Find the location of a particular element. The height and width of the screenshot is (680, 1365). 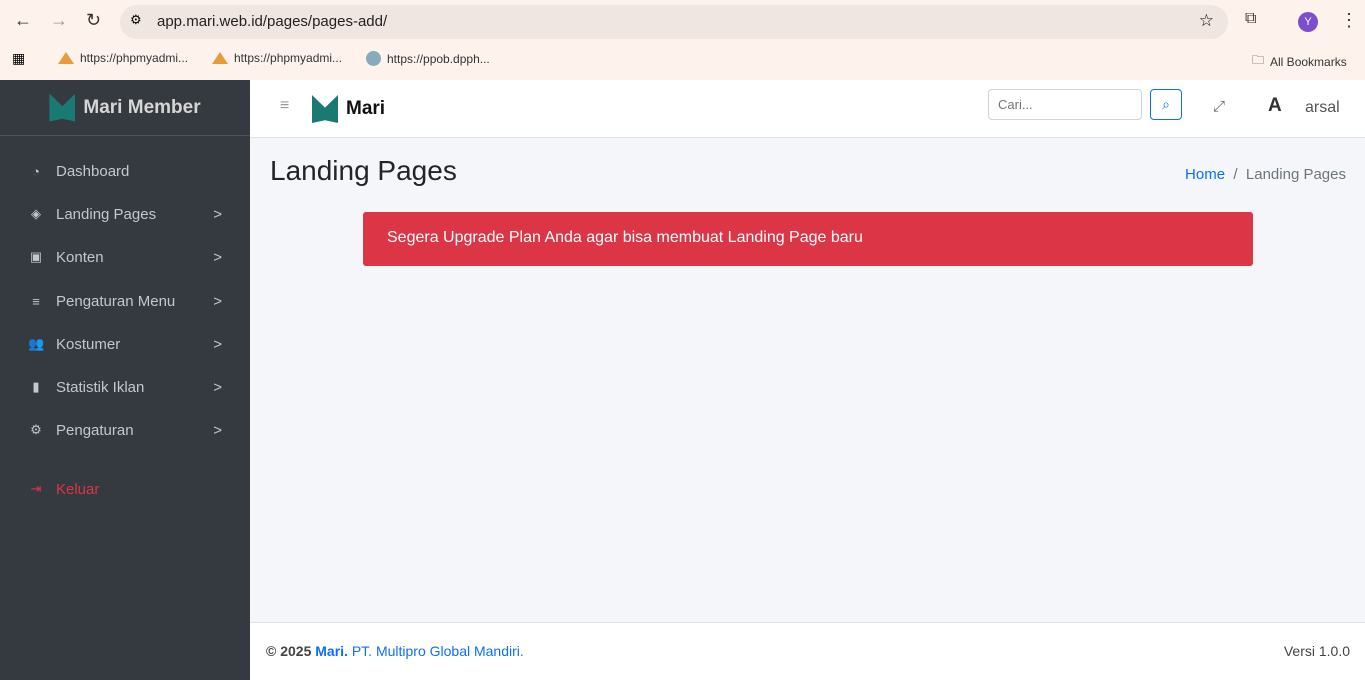

address-bar: ⚙ app.mari.web.id/pages/pages-add/ ☆ is located at coordinates (674, 22).